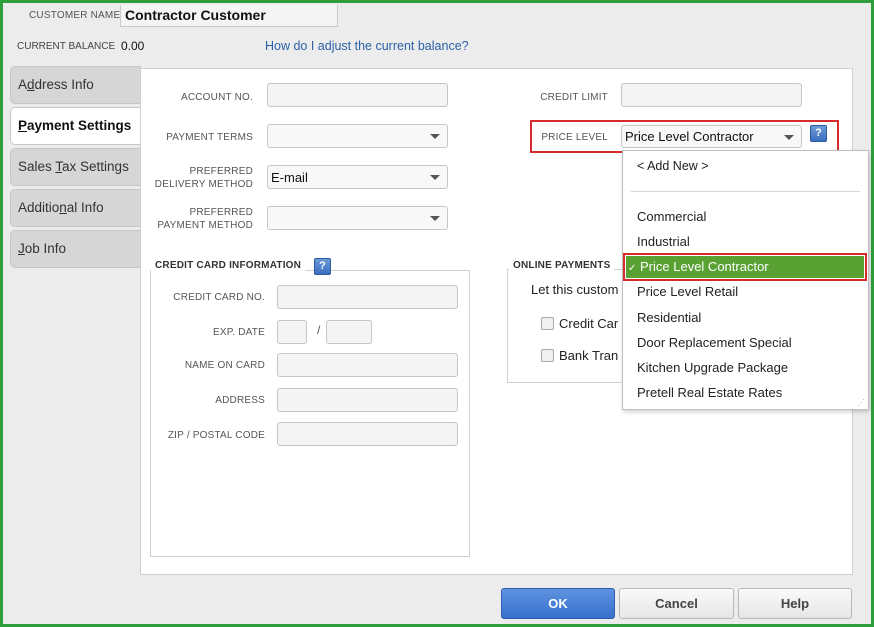  What do you see at coordinates (79, 125) in the screenshot?
I see `tab-label: ayment Settings` at bounding box center [79, 125].